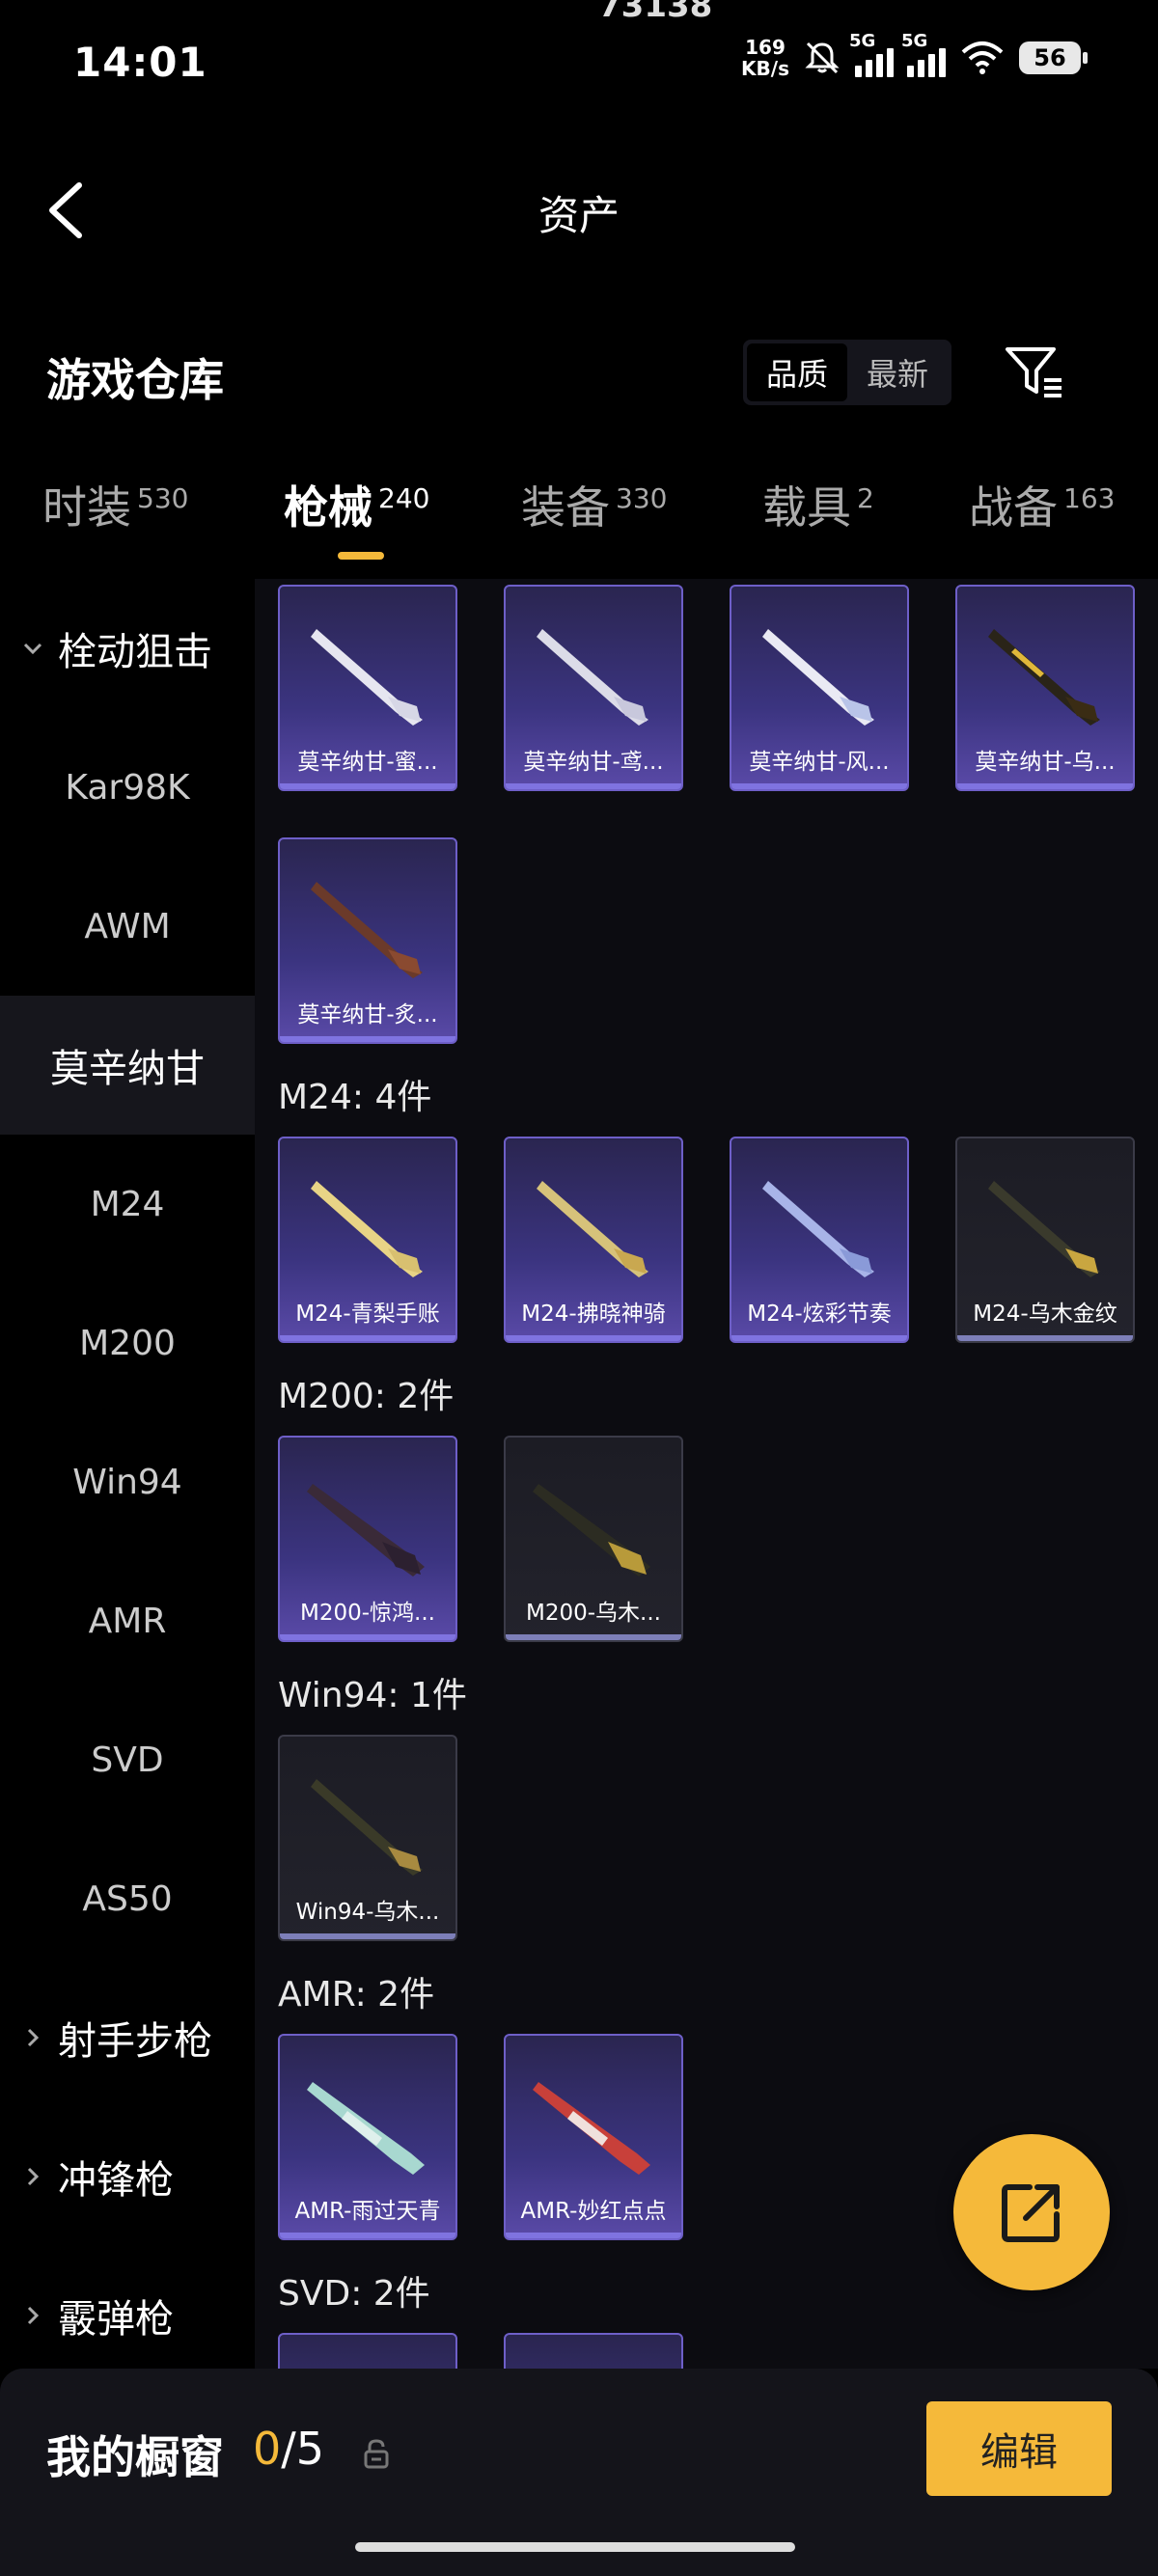  I want to click on category-tabs: 时装 530 枪械 240 装备 330 载具 2 战备 163, so click(579, 516).